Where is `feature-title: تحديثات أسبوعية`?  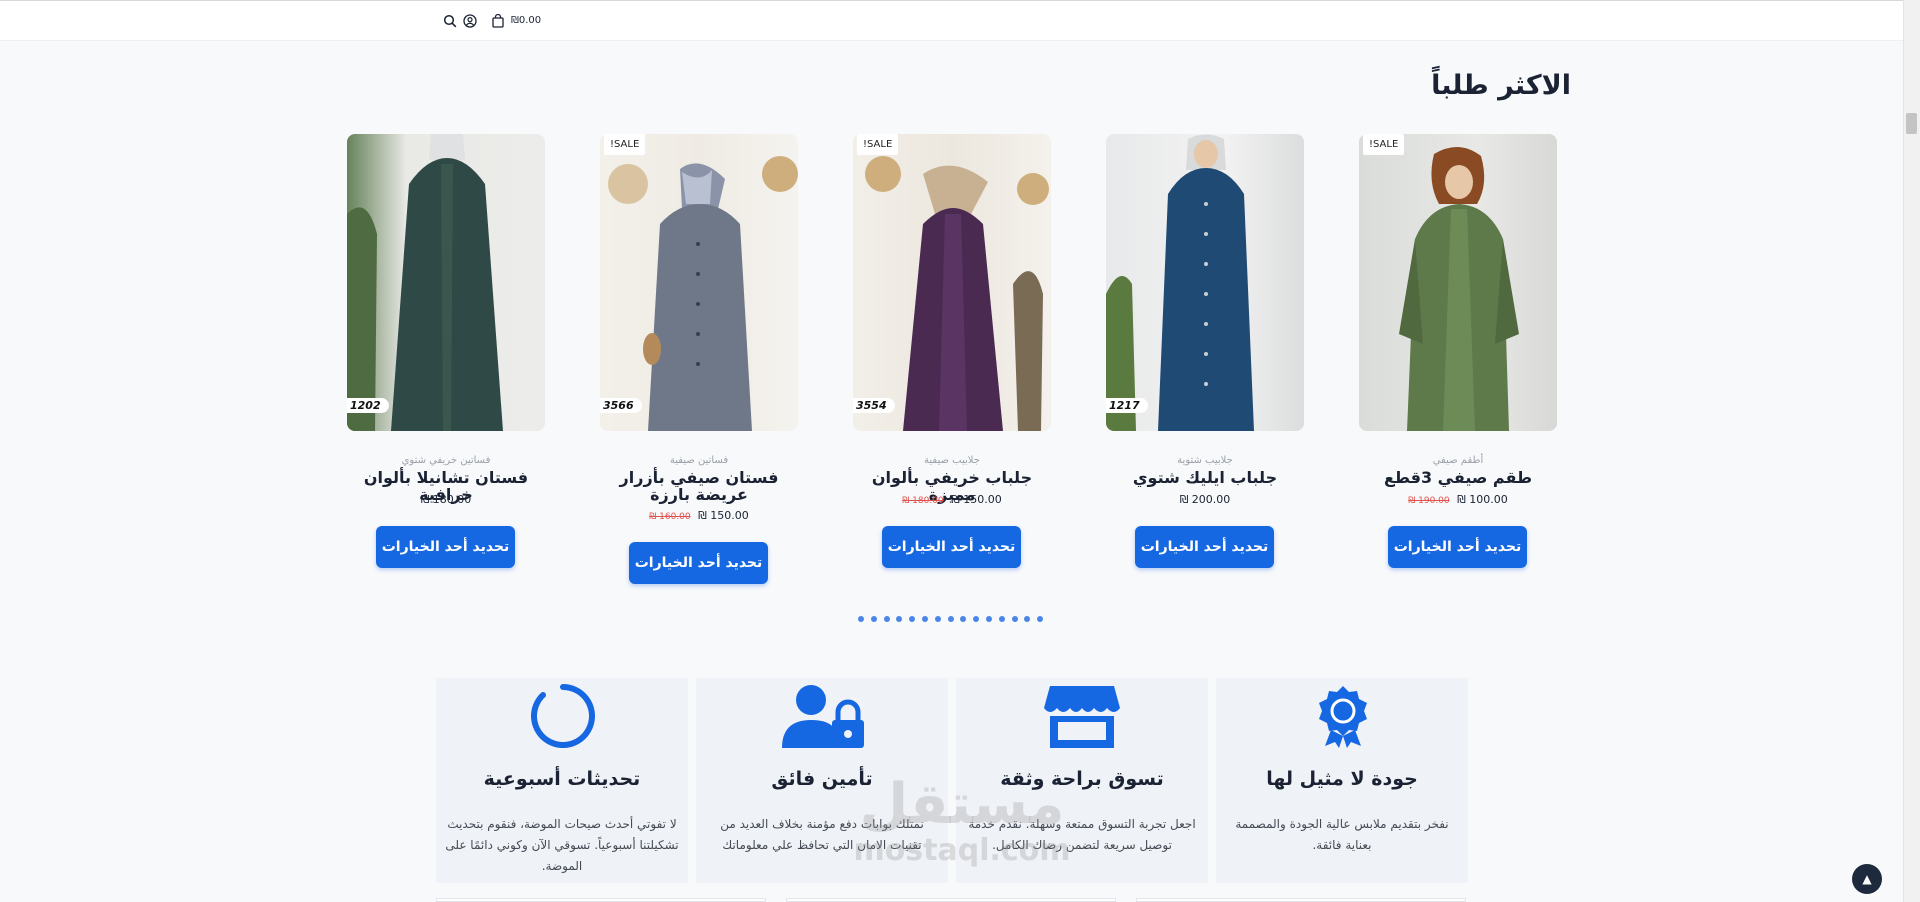 feature-title: تحديثات أسبوعية is located at coordinates (562, 779).